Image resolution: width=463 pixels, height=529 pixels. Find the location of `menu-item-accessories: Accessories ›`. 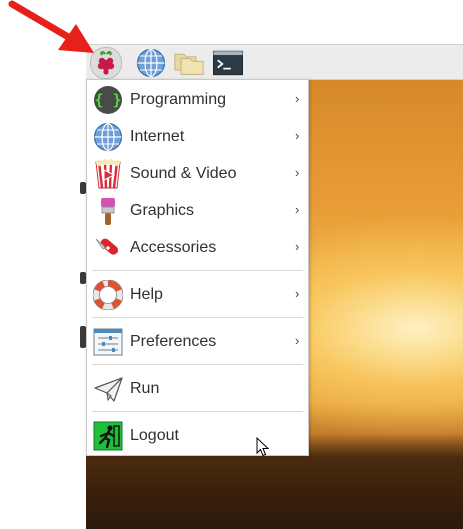

menu-item-accessories: Accessories › is located at coordinates (197, 248).